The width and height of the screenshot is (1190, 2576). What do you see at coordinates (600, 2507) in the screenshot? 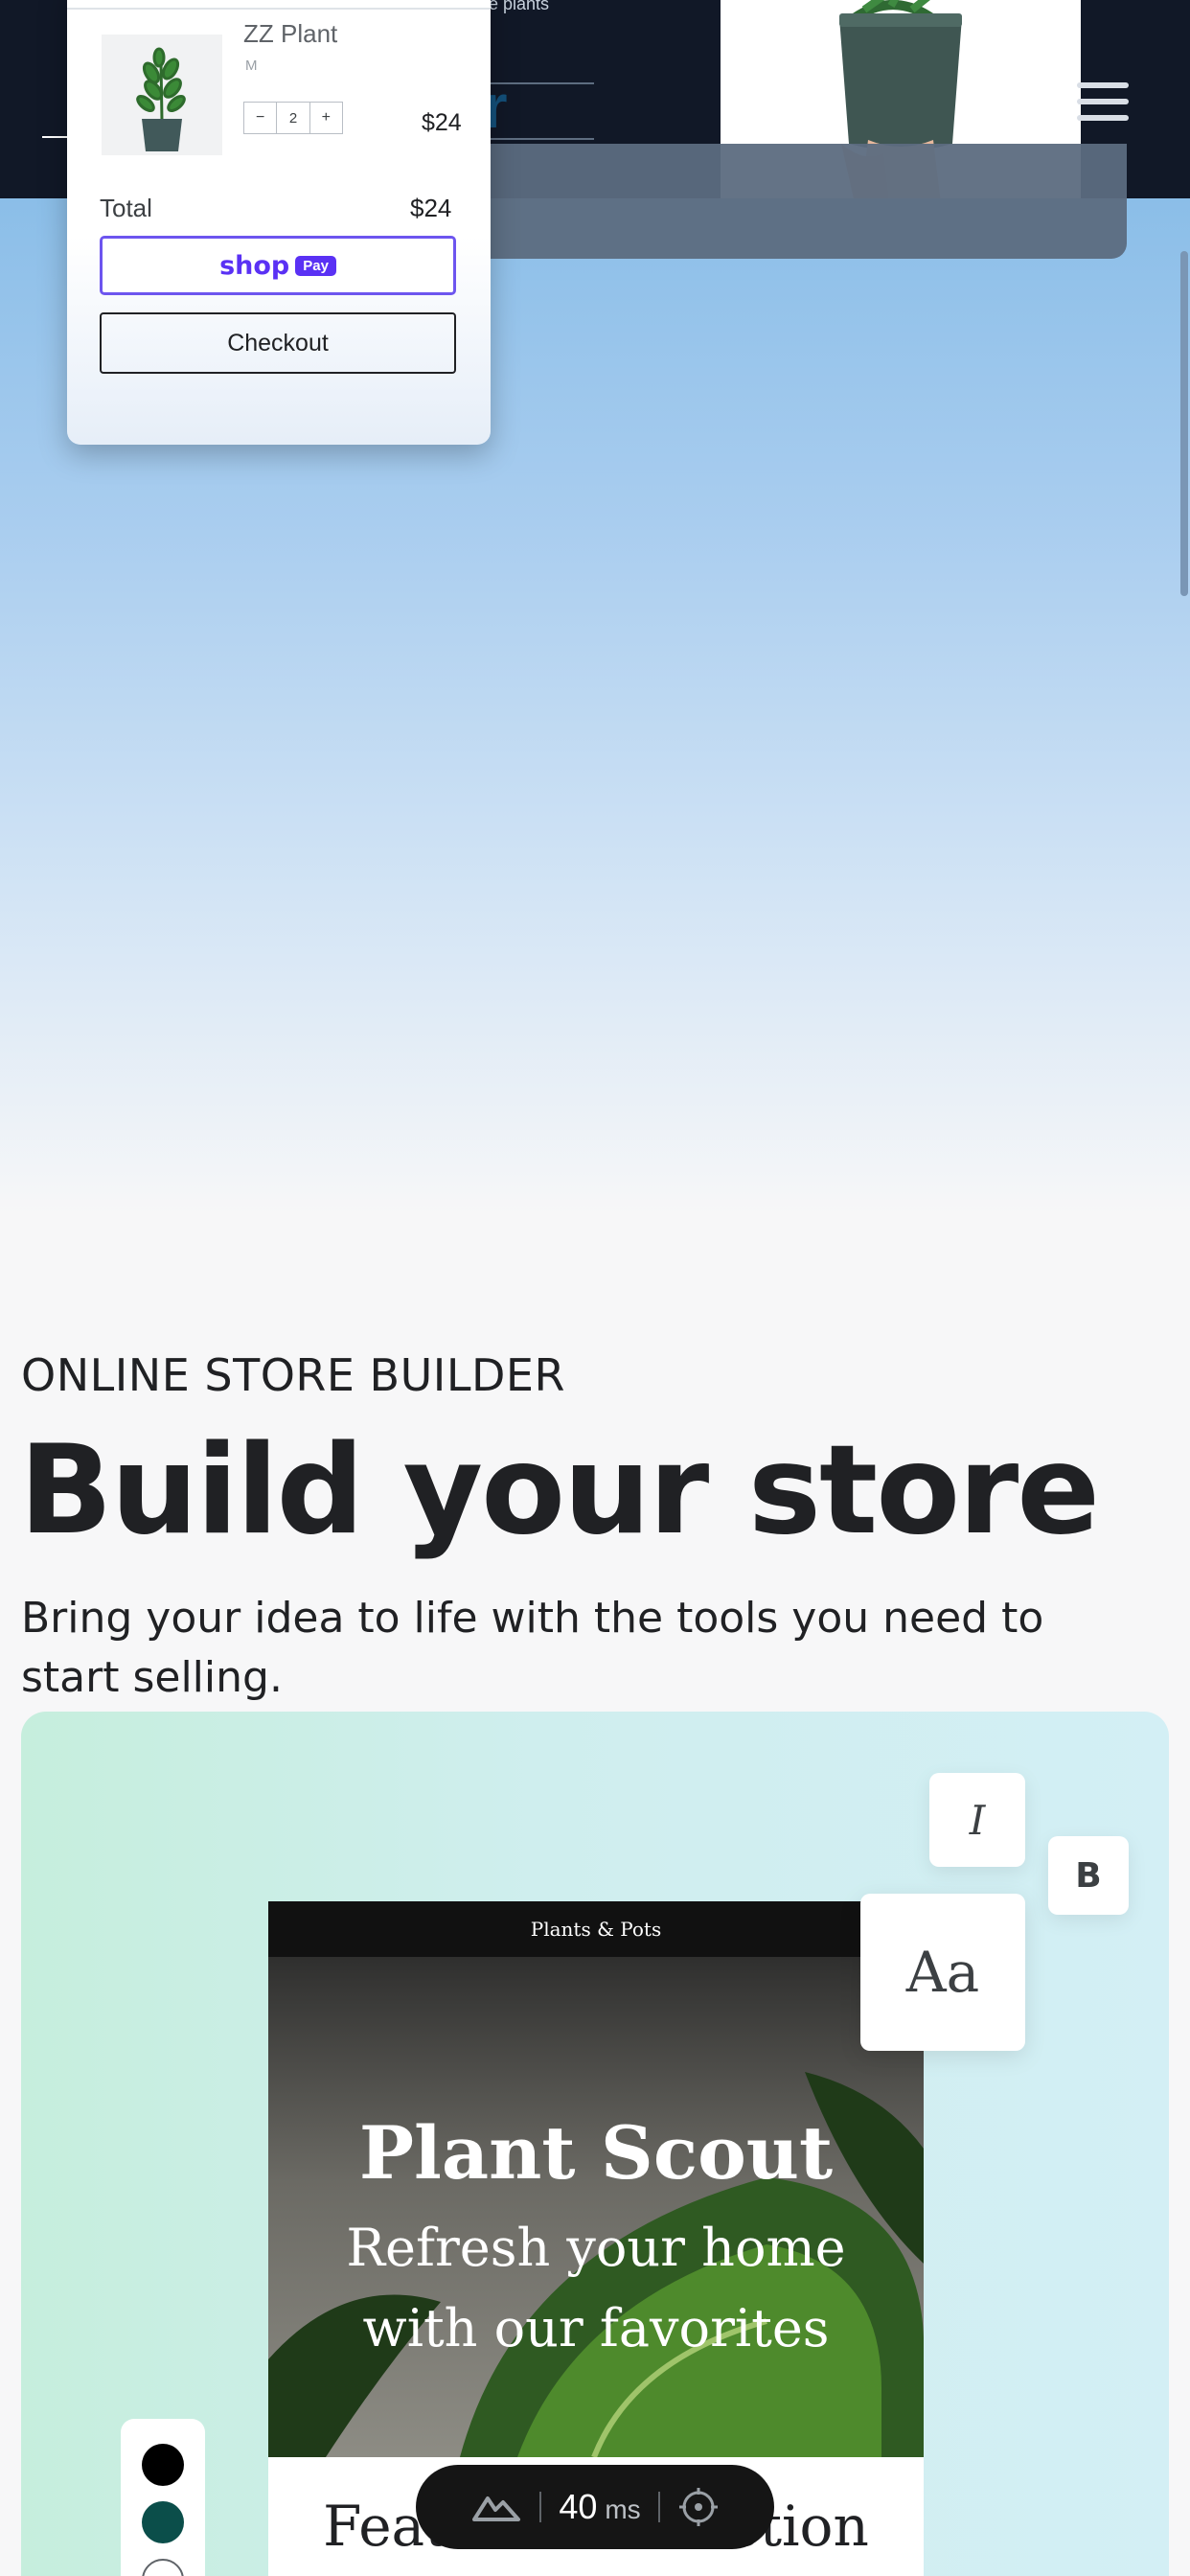
I see `performance-readout: 40 ms` at bounding box center [600, 2507].